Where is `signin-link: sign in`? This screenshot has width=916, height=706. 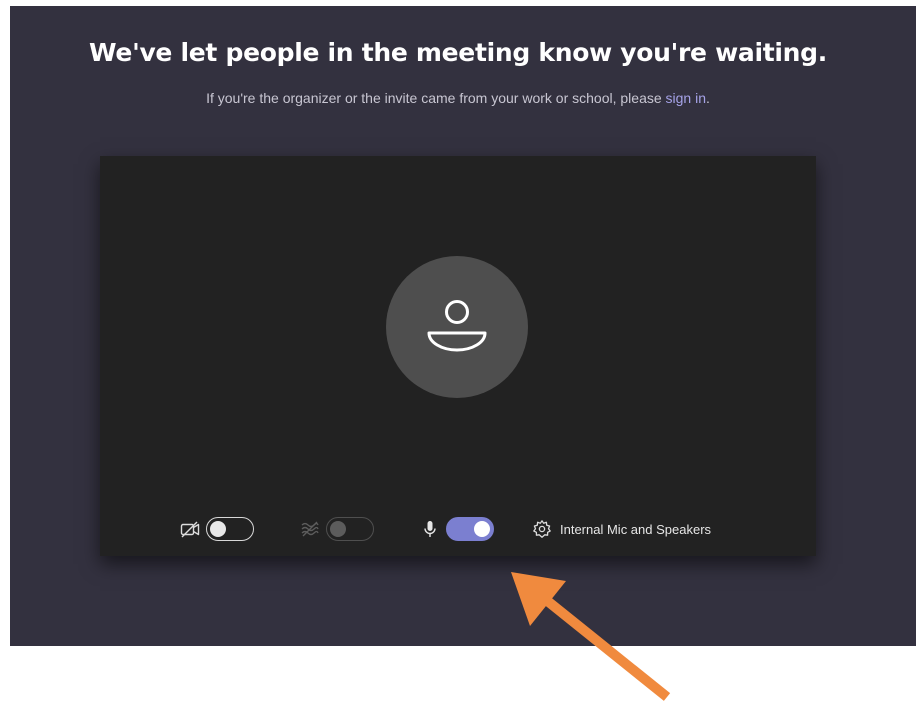 signin-link: sign in is located at coordinates (686, 98).